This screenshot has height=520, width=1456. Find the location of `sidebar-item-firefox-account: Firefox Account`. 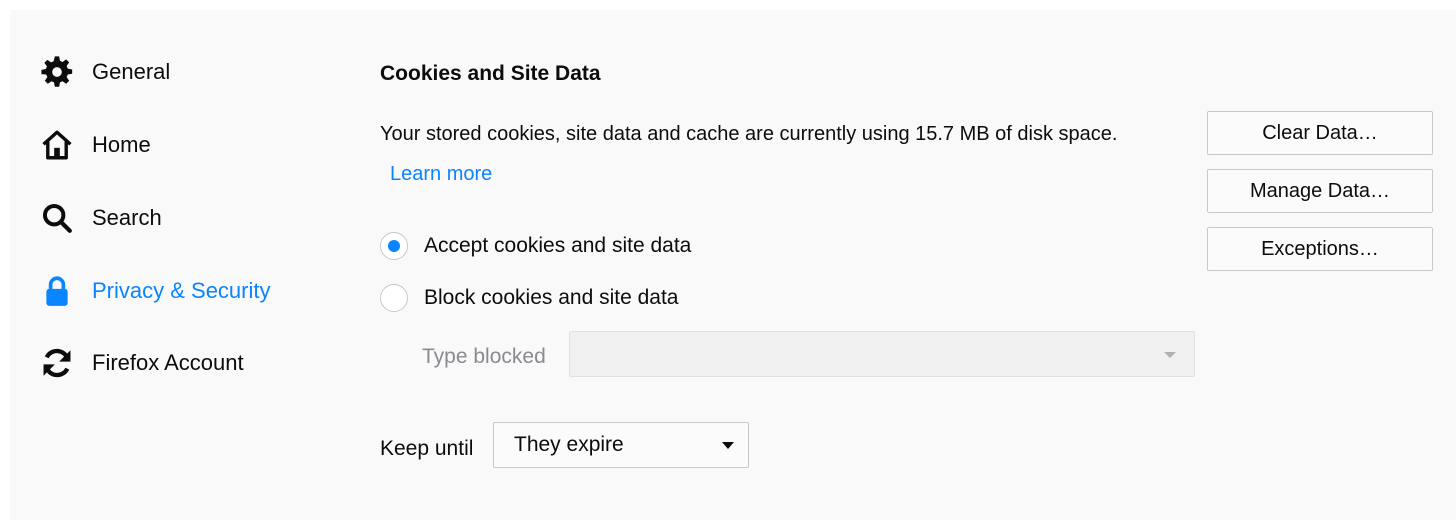

sidebar-item-firefox-account: Firefox Account is located at coordinates (142, 363).